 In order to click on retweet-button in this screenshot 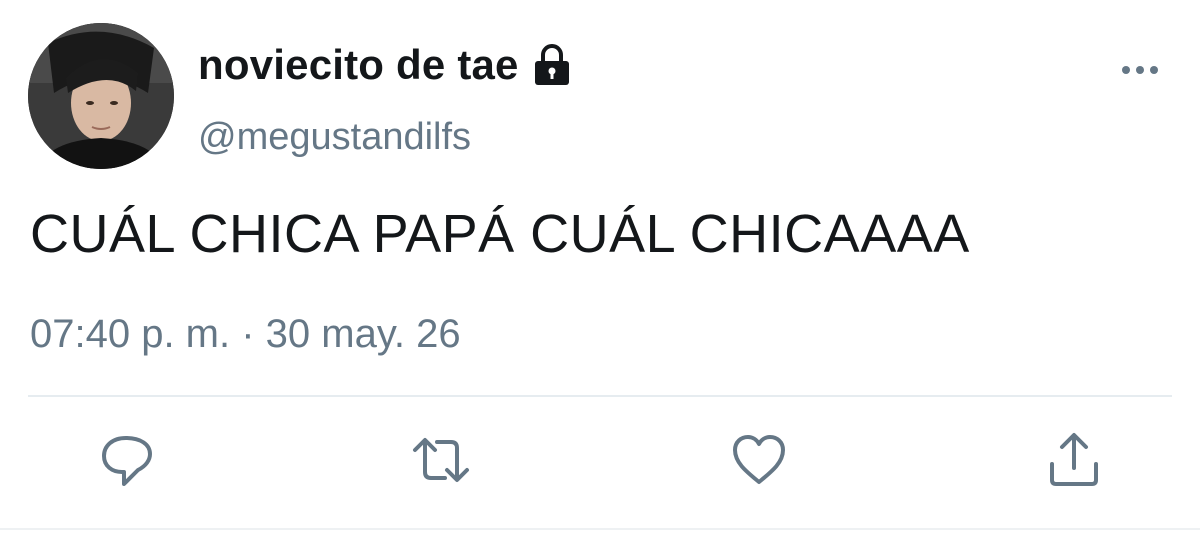, I will do `click(441, 460)`.